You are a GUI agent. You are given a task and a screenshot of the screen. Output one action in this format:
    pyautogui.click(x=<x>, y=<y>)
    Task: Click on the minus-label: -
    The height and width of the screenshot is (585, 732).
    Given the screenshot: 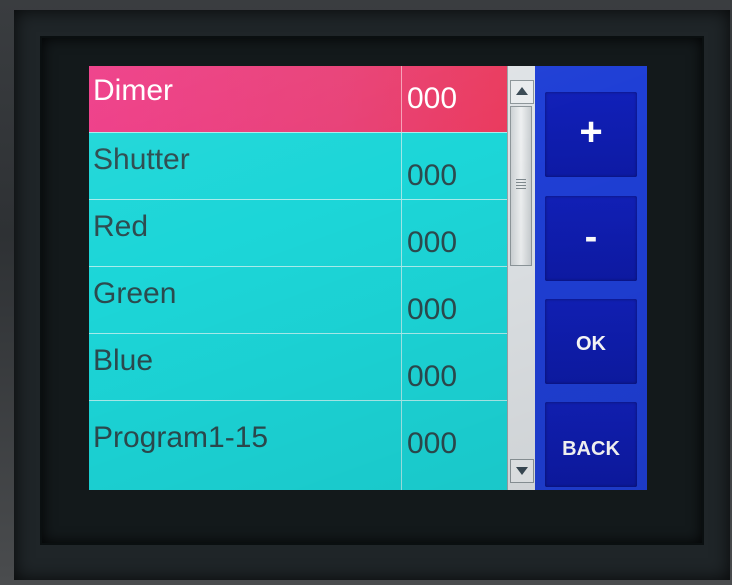 What is the action you would take?
    pyautogui.click(x=591, y=237)
    